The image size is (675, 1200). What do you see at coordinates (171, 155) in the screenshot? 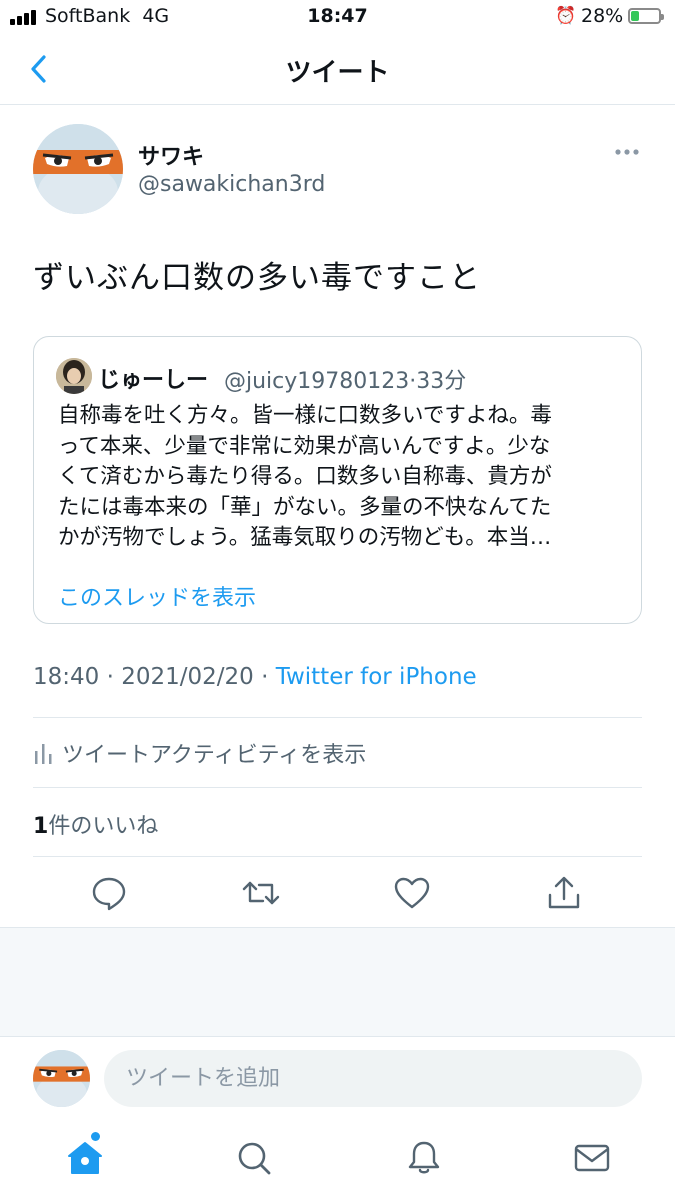
I see `author-name: サワキ` at bounding box center [171, 155].